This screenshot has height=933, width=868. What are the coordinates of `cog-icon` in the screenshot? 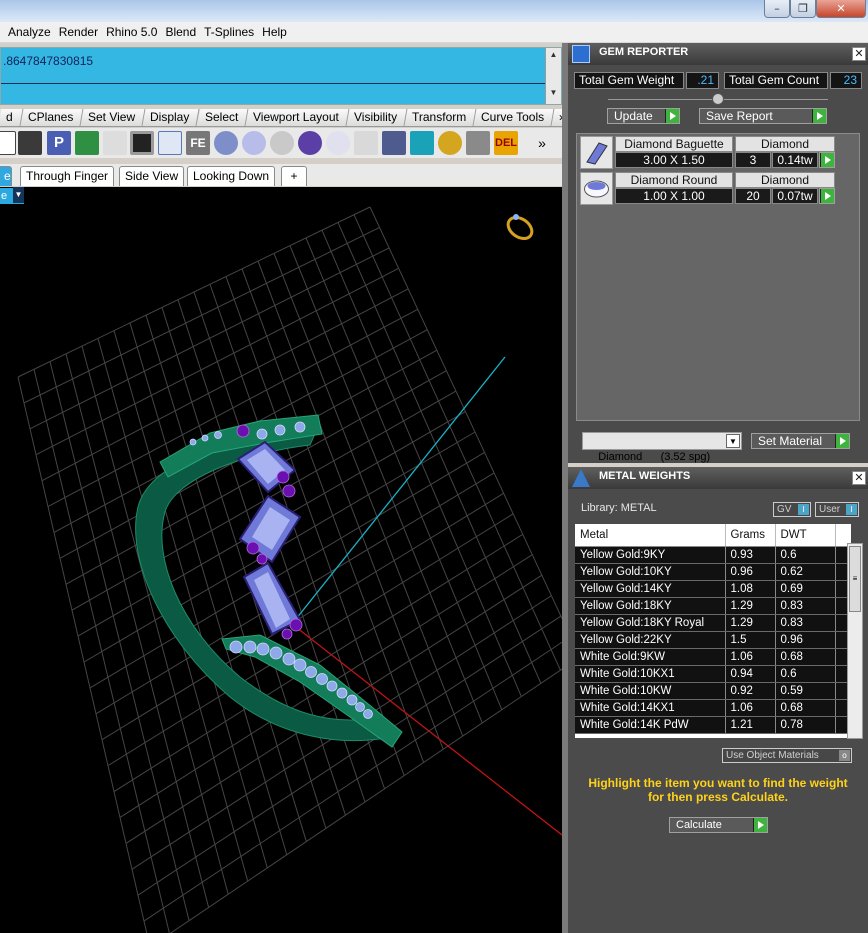 It's located at (450, 143).